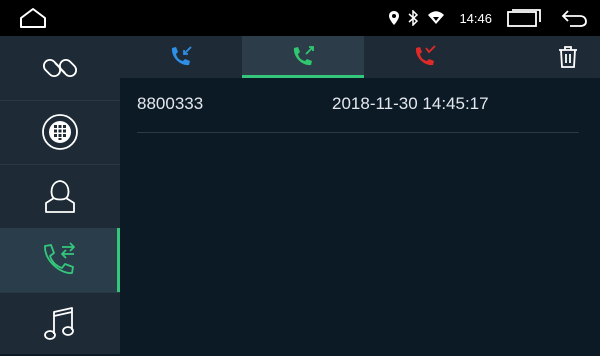  I want to click on tab-outgoing-calls, so click(303, 57).